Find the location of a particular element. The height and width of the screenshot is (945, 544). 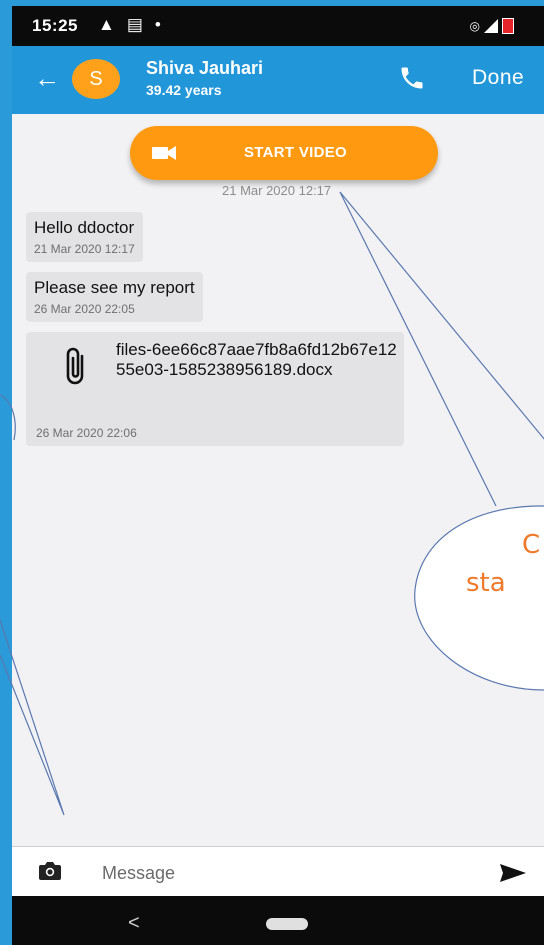

callout-text-line1: C is located at coordinates (531, 545).